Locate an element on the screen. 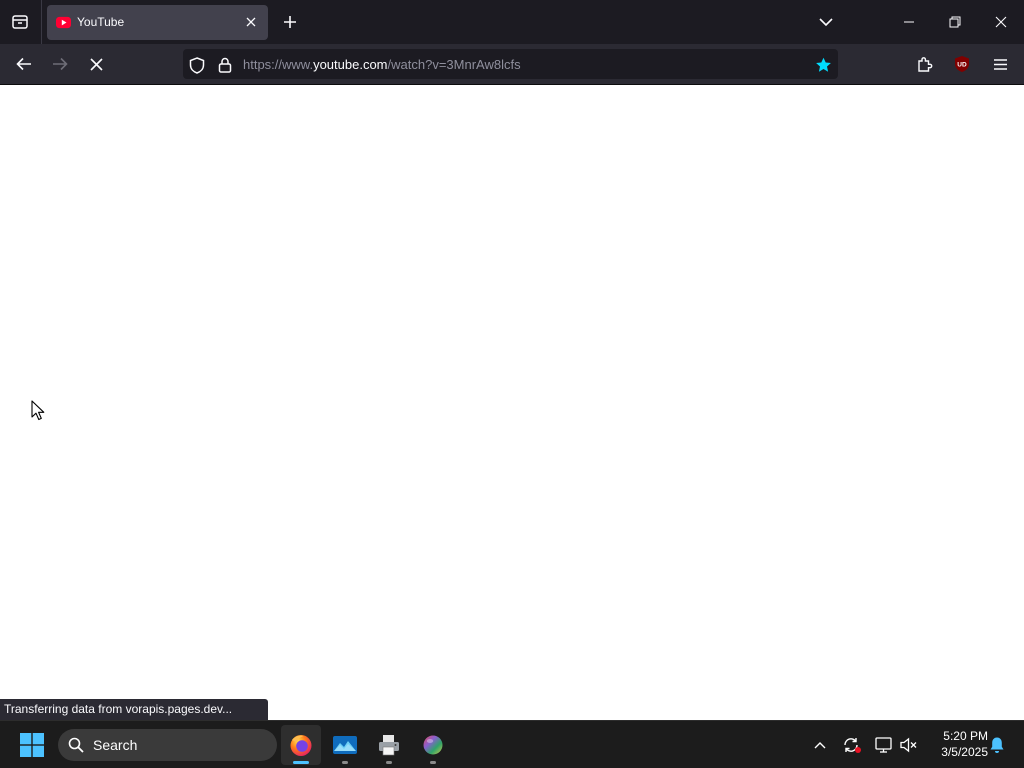 This screenshot has height=768, width=1024. chevron-down-icon is located at coordinates (826, 22).